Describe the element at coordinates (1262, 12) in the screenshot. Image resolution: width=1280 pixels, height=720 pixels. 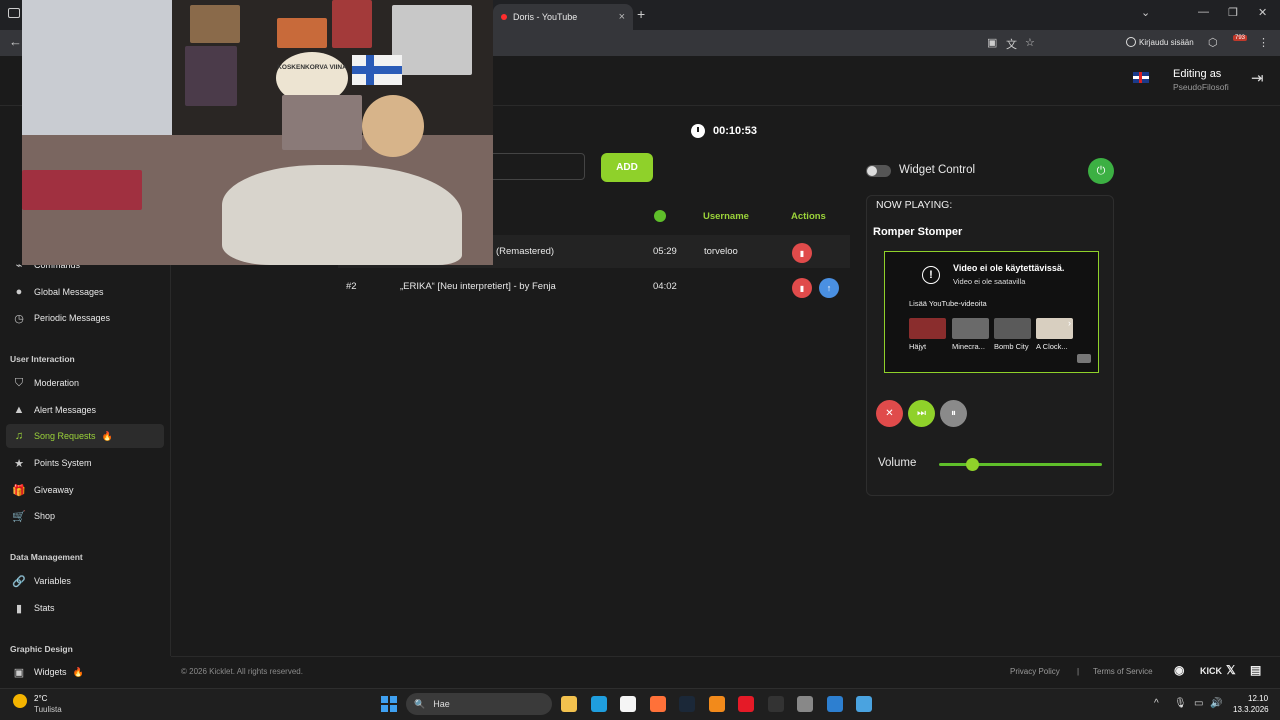
I see `close-window-button: ✕` at that location.